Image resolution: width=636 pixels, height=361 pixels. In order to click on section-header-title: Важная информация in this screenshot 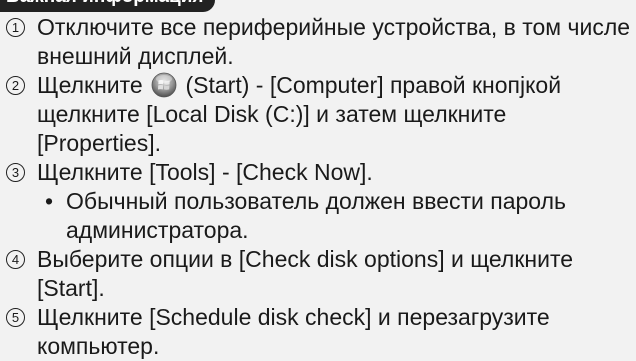, I will do `click(104, 6)`.